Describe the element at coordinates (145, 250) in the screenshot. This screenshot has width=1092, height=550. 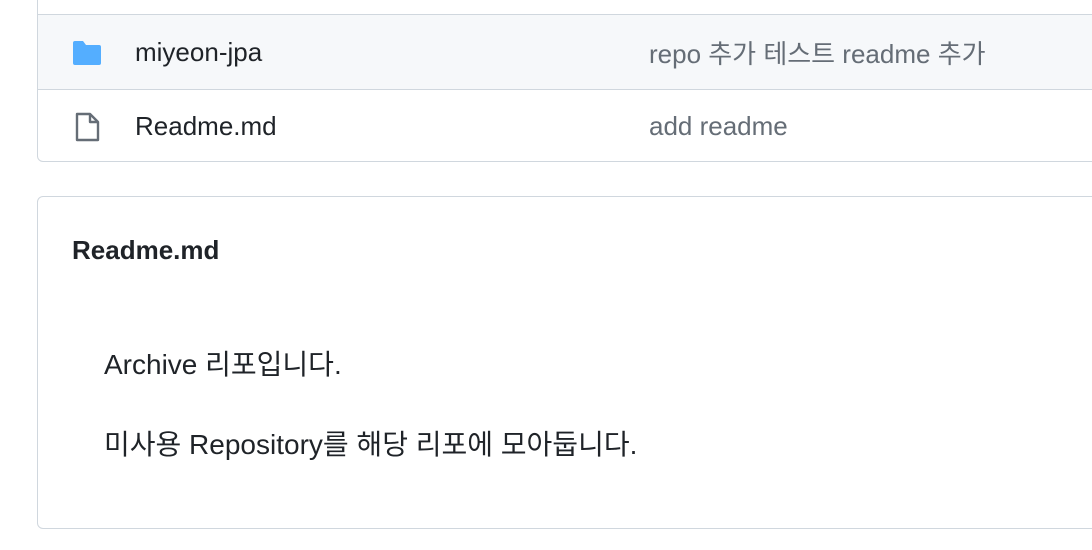
I see `readme-title: Readme.md` at that location.